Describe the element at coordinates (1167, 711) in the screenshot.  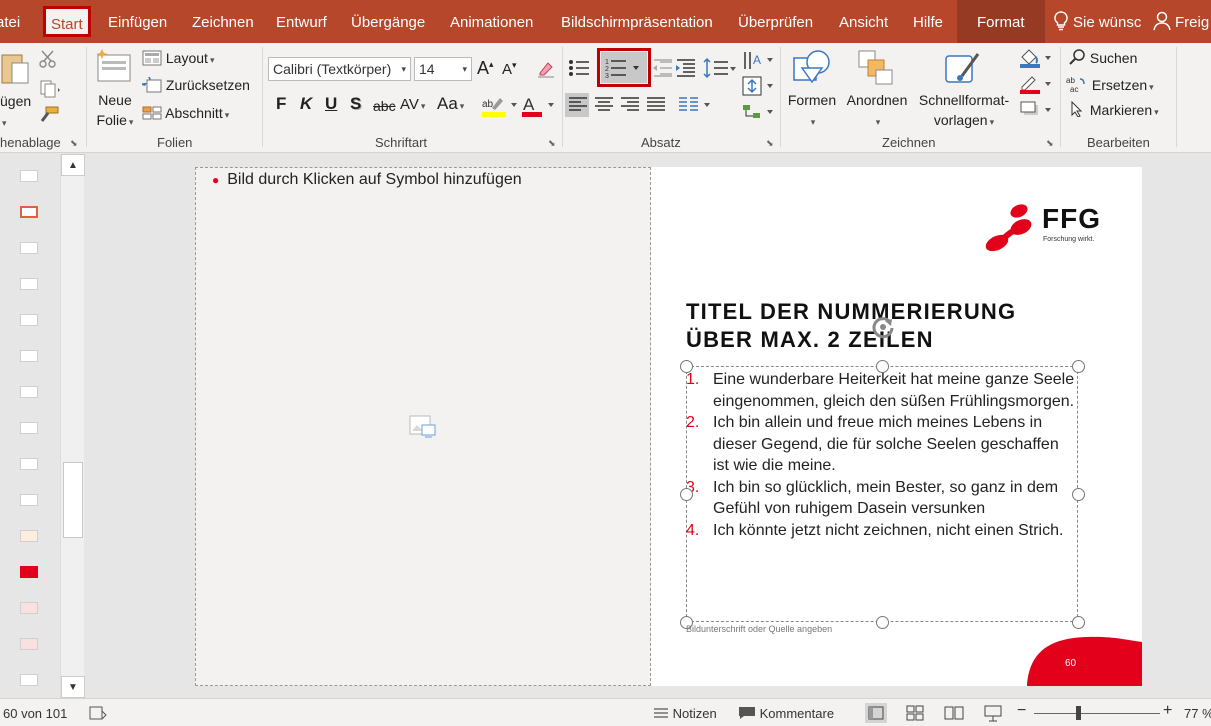
I see `zoom-in-button: +` at that location.